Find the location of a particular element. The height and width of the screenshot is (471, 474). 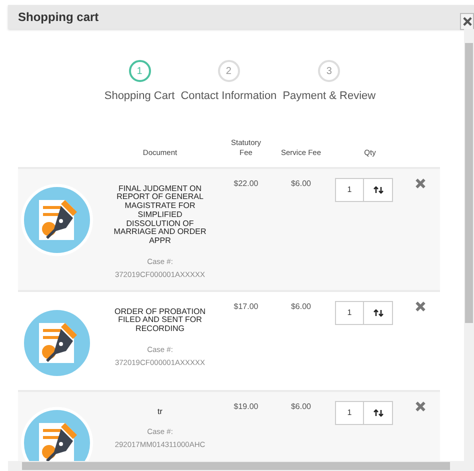

step-label: Payment & Review is located at coordinates (329, 96).